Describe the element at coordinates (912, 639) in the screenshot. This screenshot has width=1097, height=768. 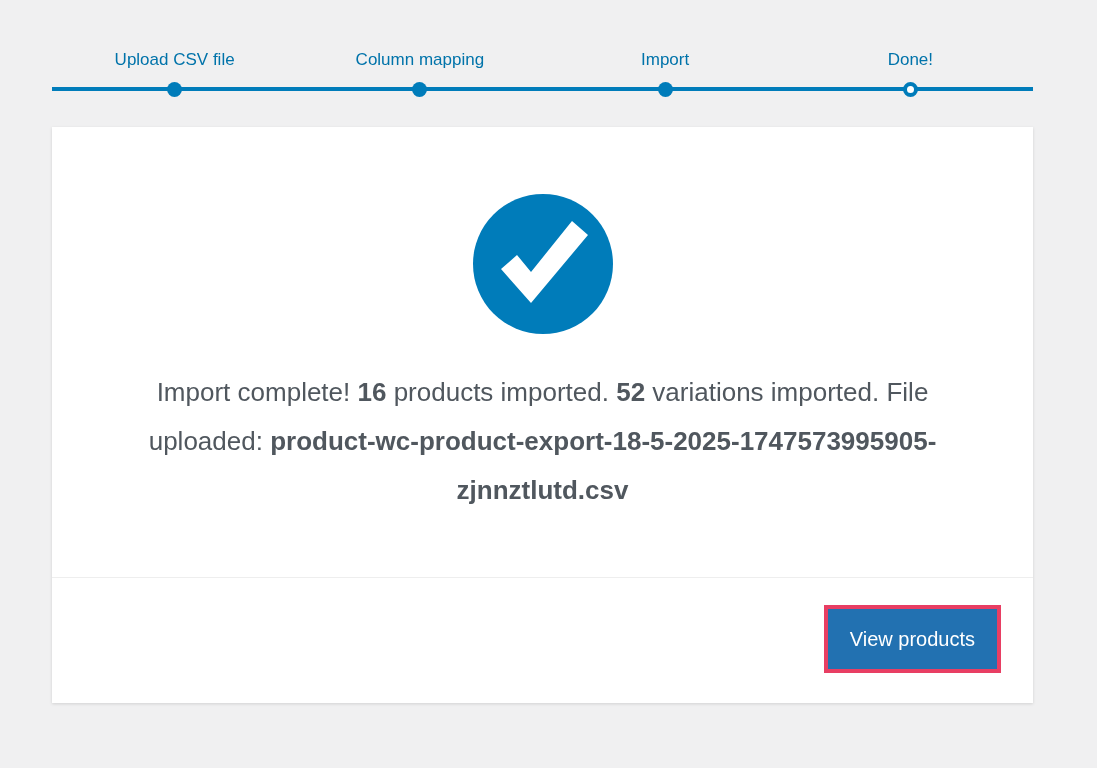
I see `view-products-button: View products` at that location.